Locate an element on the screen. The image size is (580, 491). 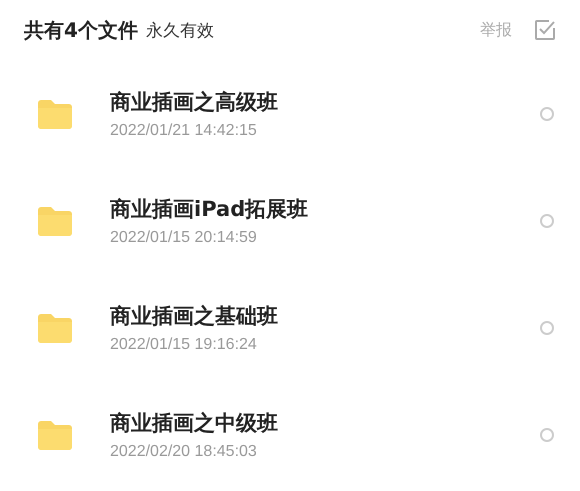
file-date: 2022/01/15 19:16:24 is located at coordinates (184, 345).